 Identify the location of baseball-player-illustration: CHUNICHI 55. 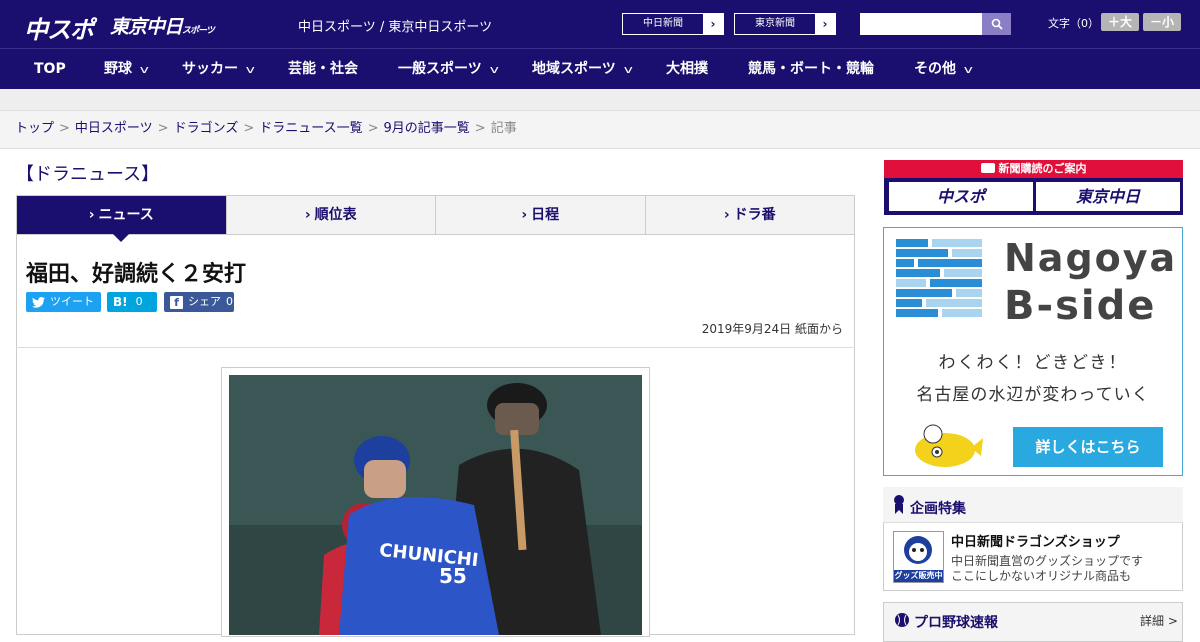
(435, 505).